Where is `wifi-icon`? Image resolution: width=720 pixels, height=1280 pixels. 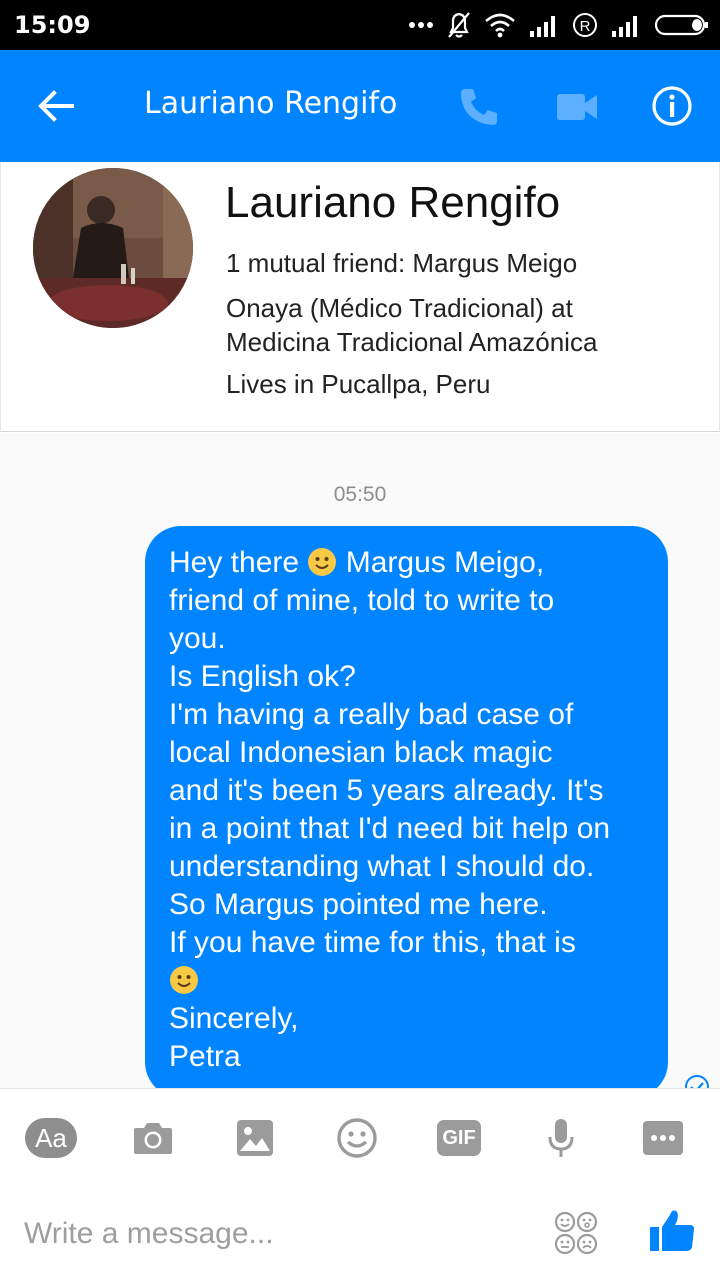
wifi-icon is located at coordinates (500, 25).